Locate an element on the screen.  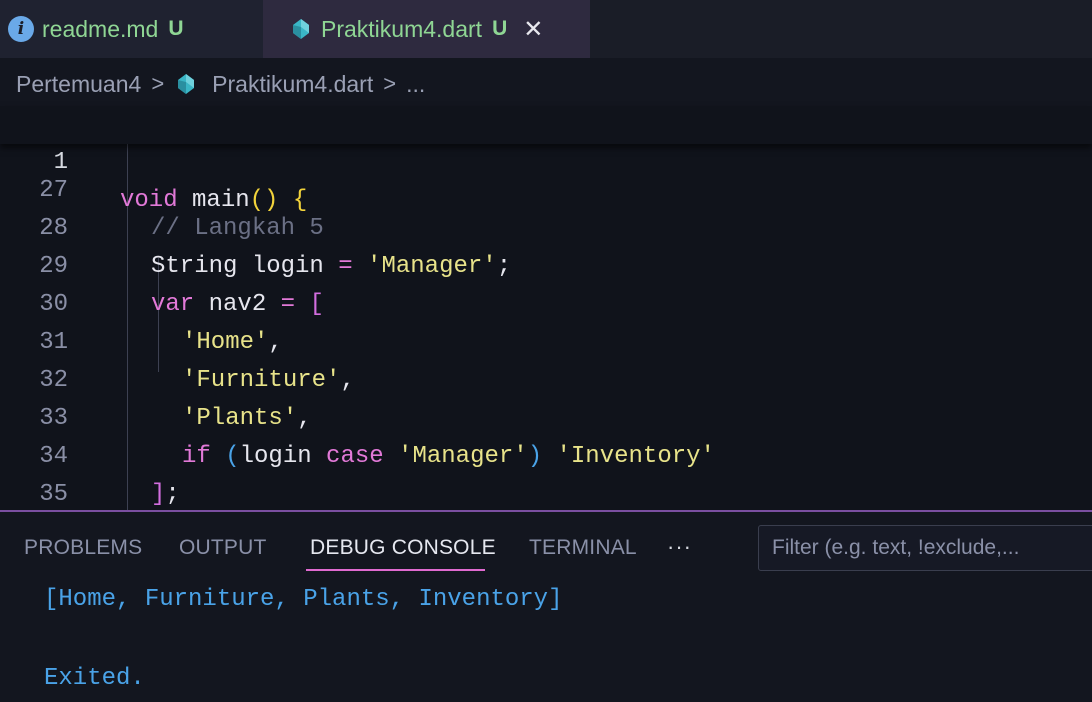
filter-box is located at coordinates (925, 548).